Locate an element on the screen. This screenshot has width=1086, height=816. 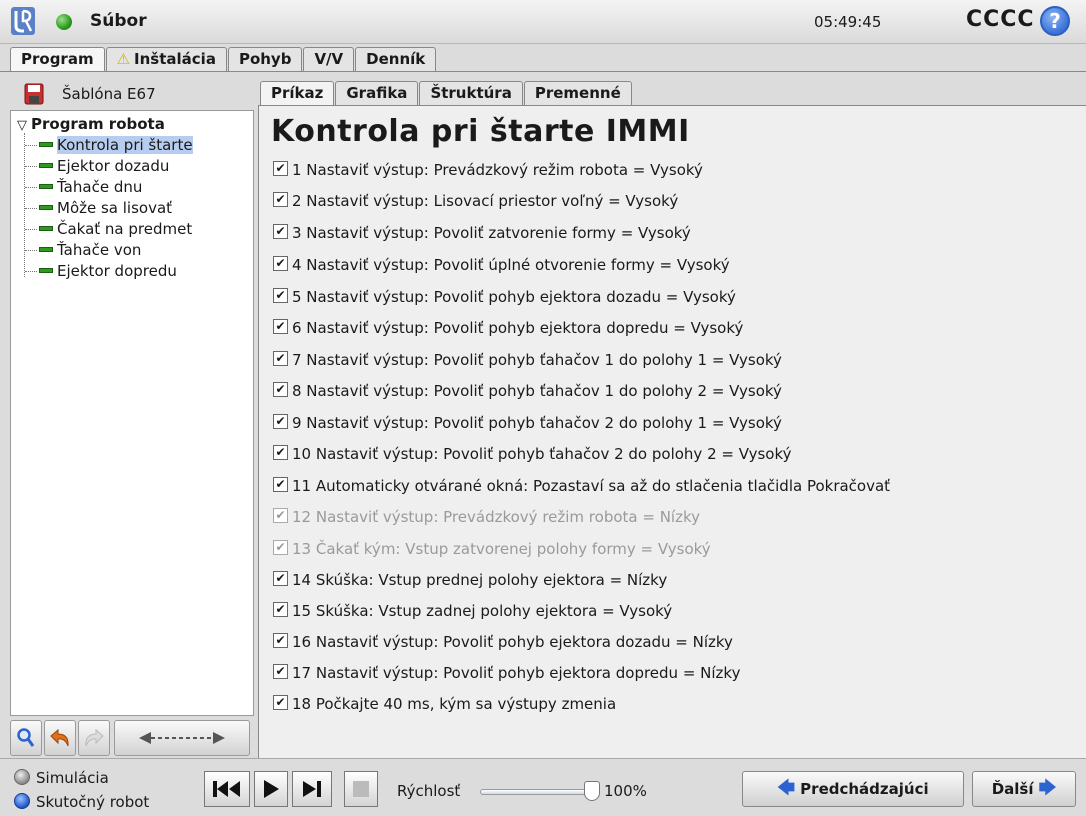
mode-simulation: Simulácia is located at coordinates (61, 777).